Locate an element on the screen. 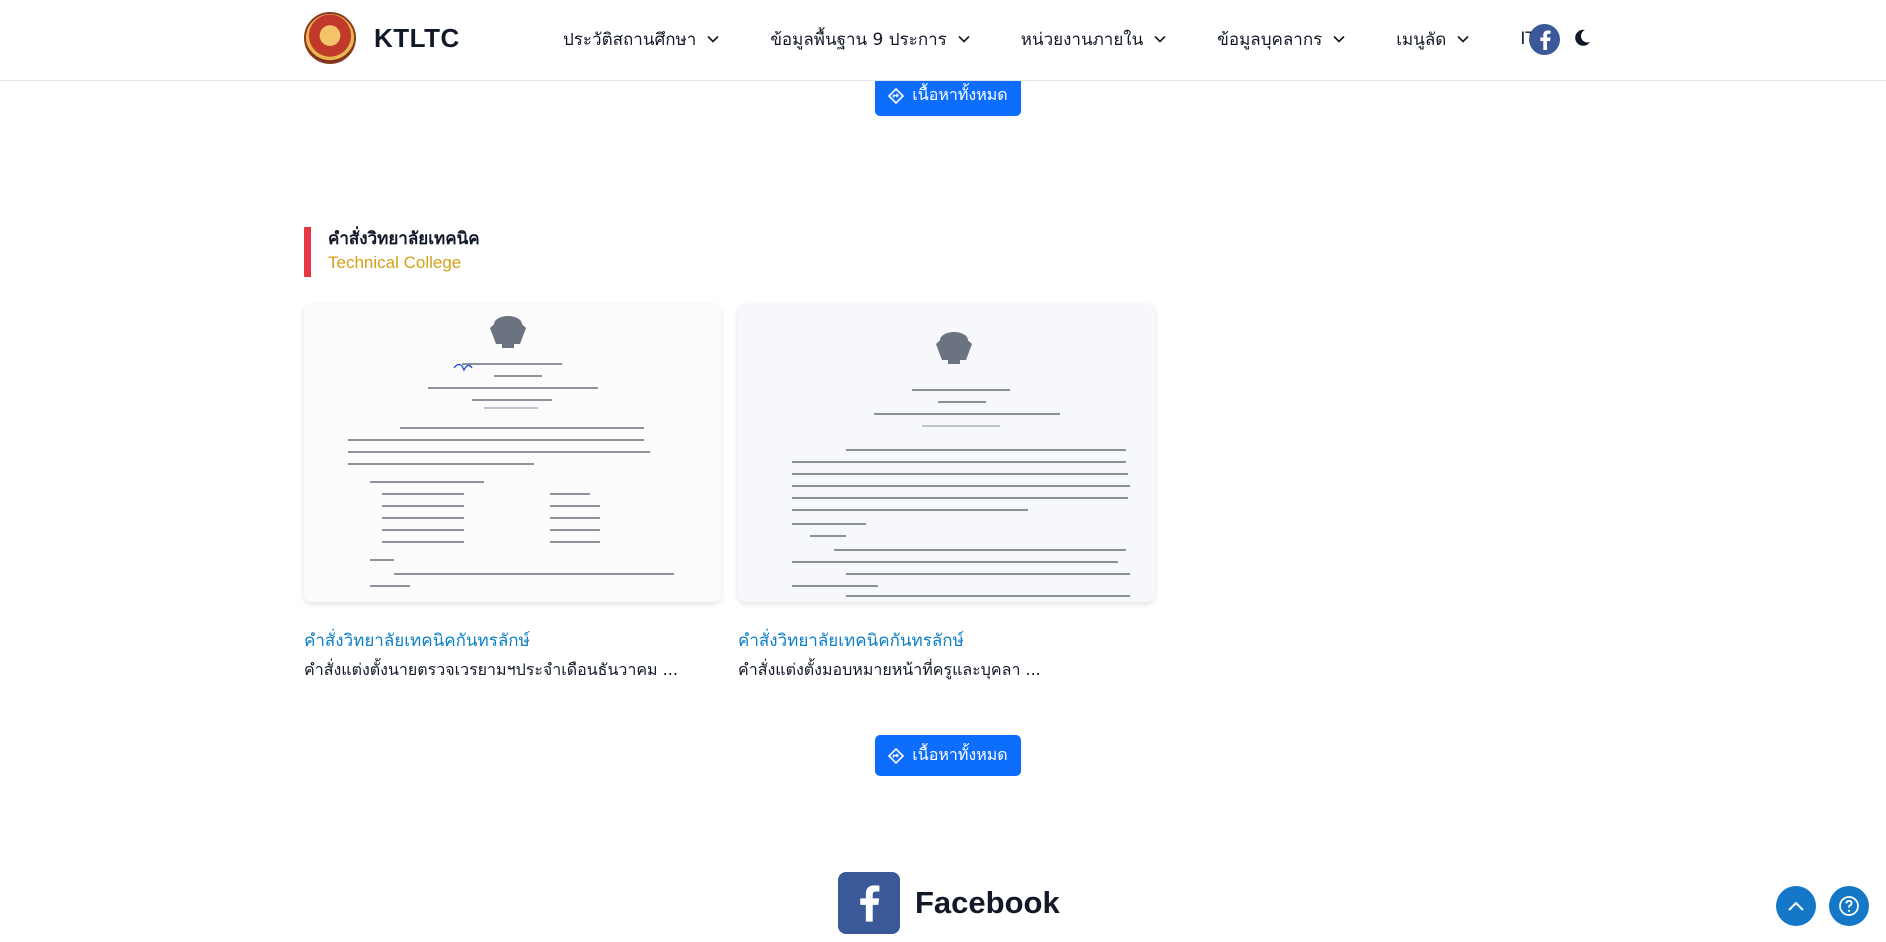 Image resolution: width=1886 pixels, height=942 pixels. moon-icon is located at coordinates (1582, 38).